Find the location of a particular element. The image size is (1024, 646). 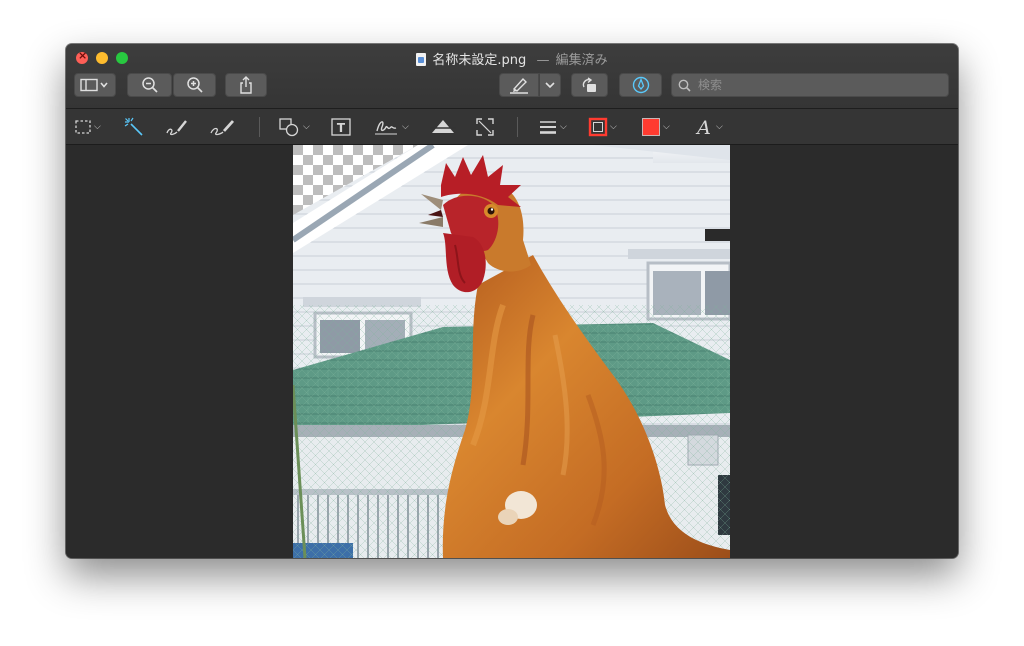

png-file-icon is located at coordinates (421, 59).